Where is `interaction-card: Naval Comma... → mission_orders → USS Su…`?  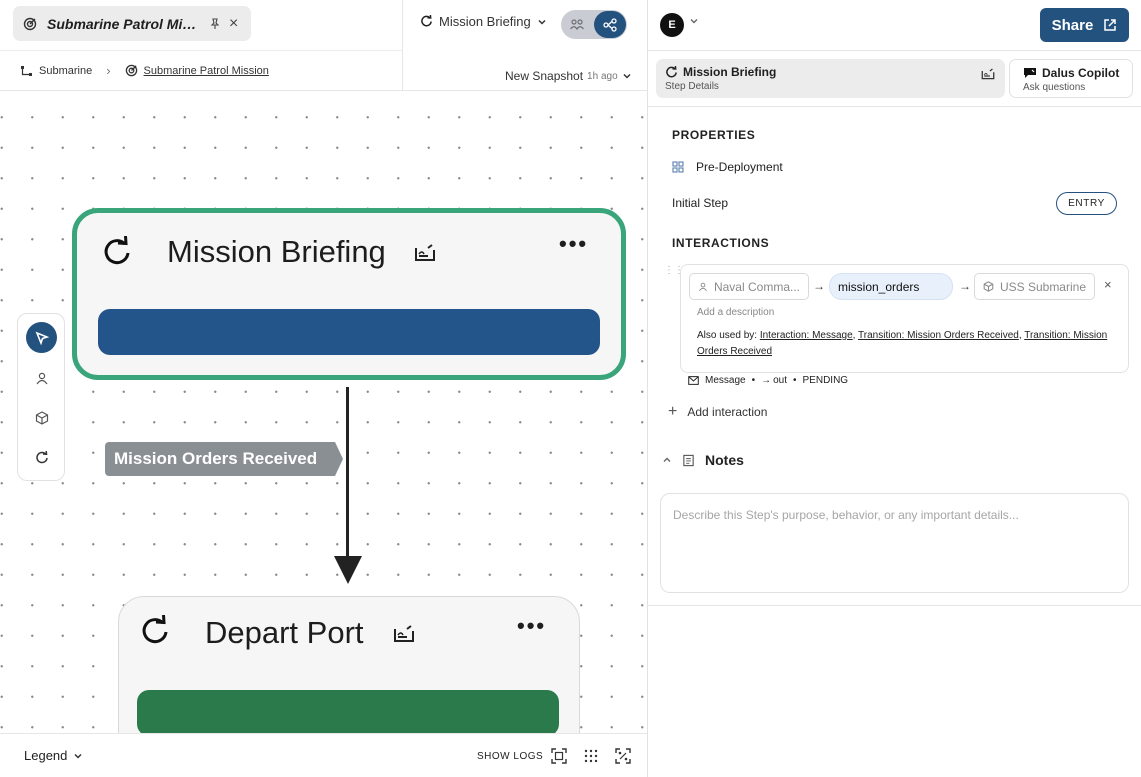 interaction-card: Naval Comma... → mission_orders → USS Su… is located at coordinates (904, 318).